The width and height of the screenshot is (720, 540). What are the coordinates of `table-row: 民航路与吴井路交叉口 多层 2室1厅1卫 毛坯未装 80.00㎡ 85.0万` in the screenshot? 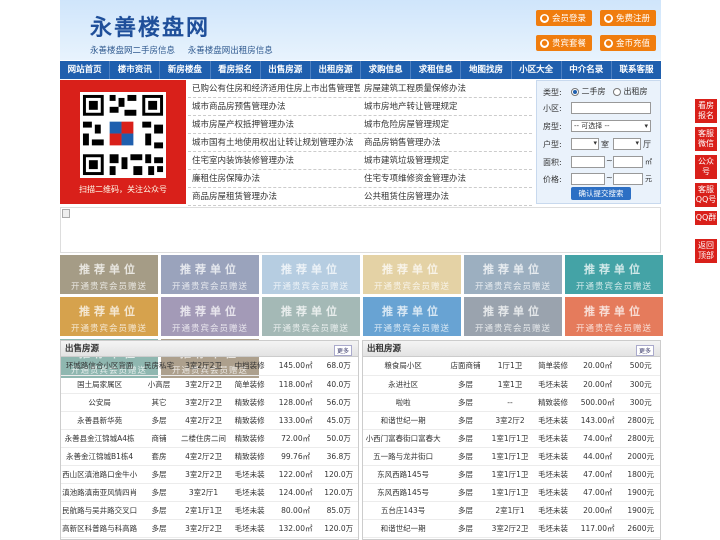 It's located at (209, 510).